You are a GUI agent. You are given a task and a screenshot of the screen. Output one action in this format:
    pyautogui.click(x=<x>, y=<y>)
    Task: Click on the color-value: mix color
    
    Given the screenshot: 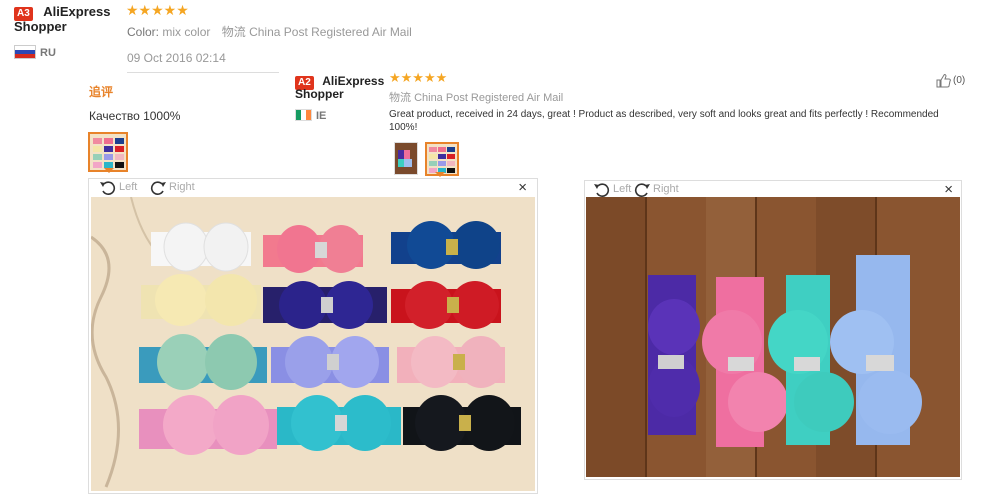 What is the action you would take?
    pyautogui.click(x=186, y=32)
    